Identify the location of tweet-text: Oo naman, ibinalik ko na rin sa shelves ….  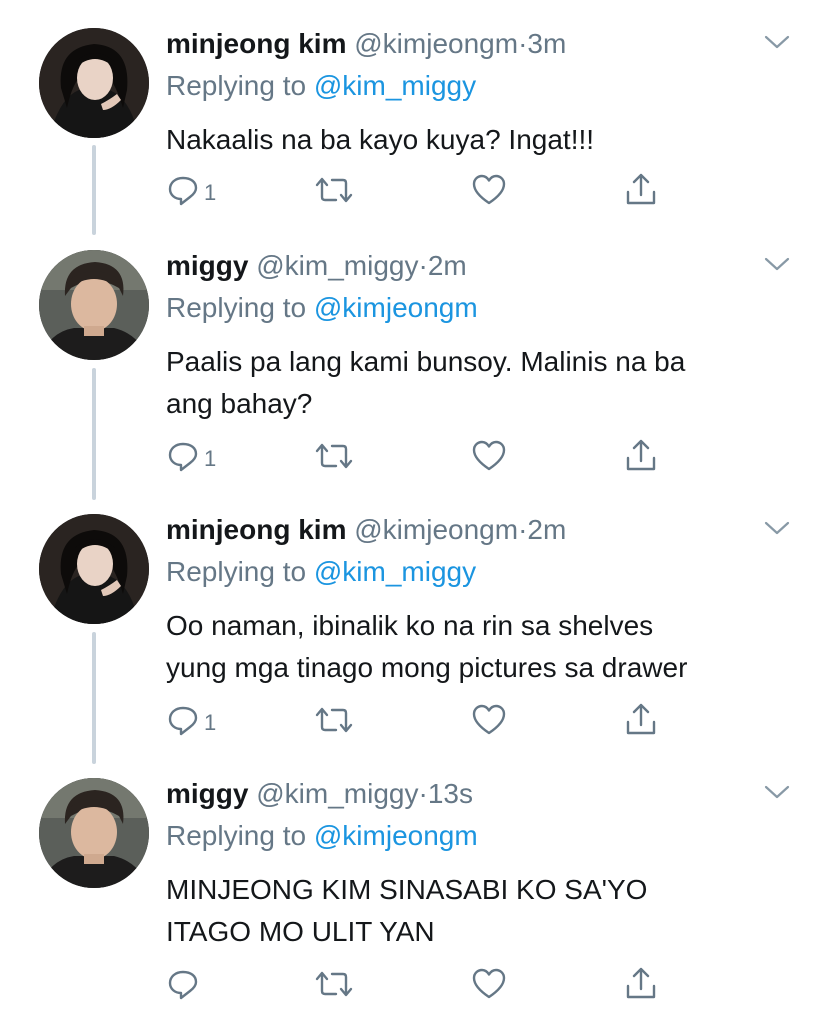
(476, 647).